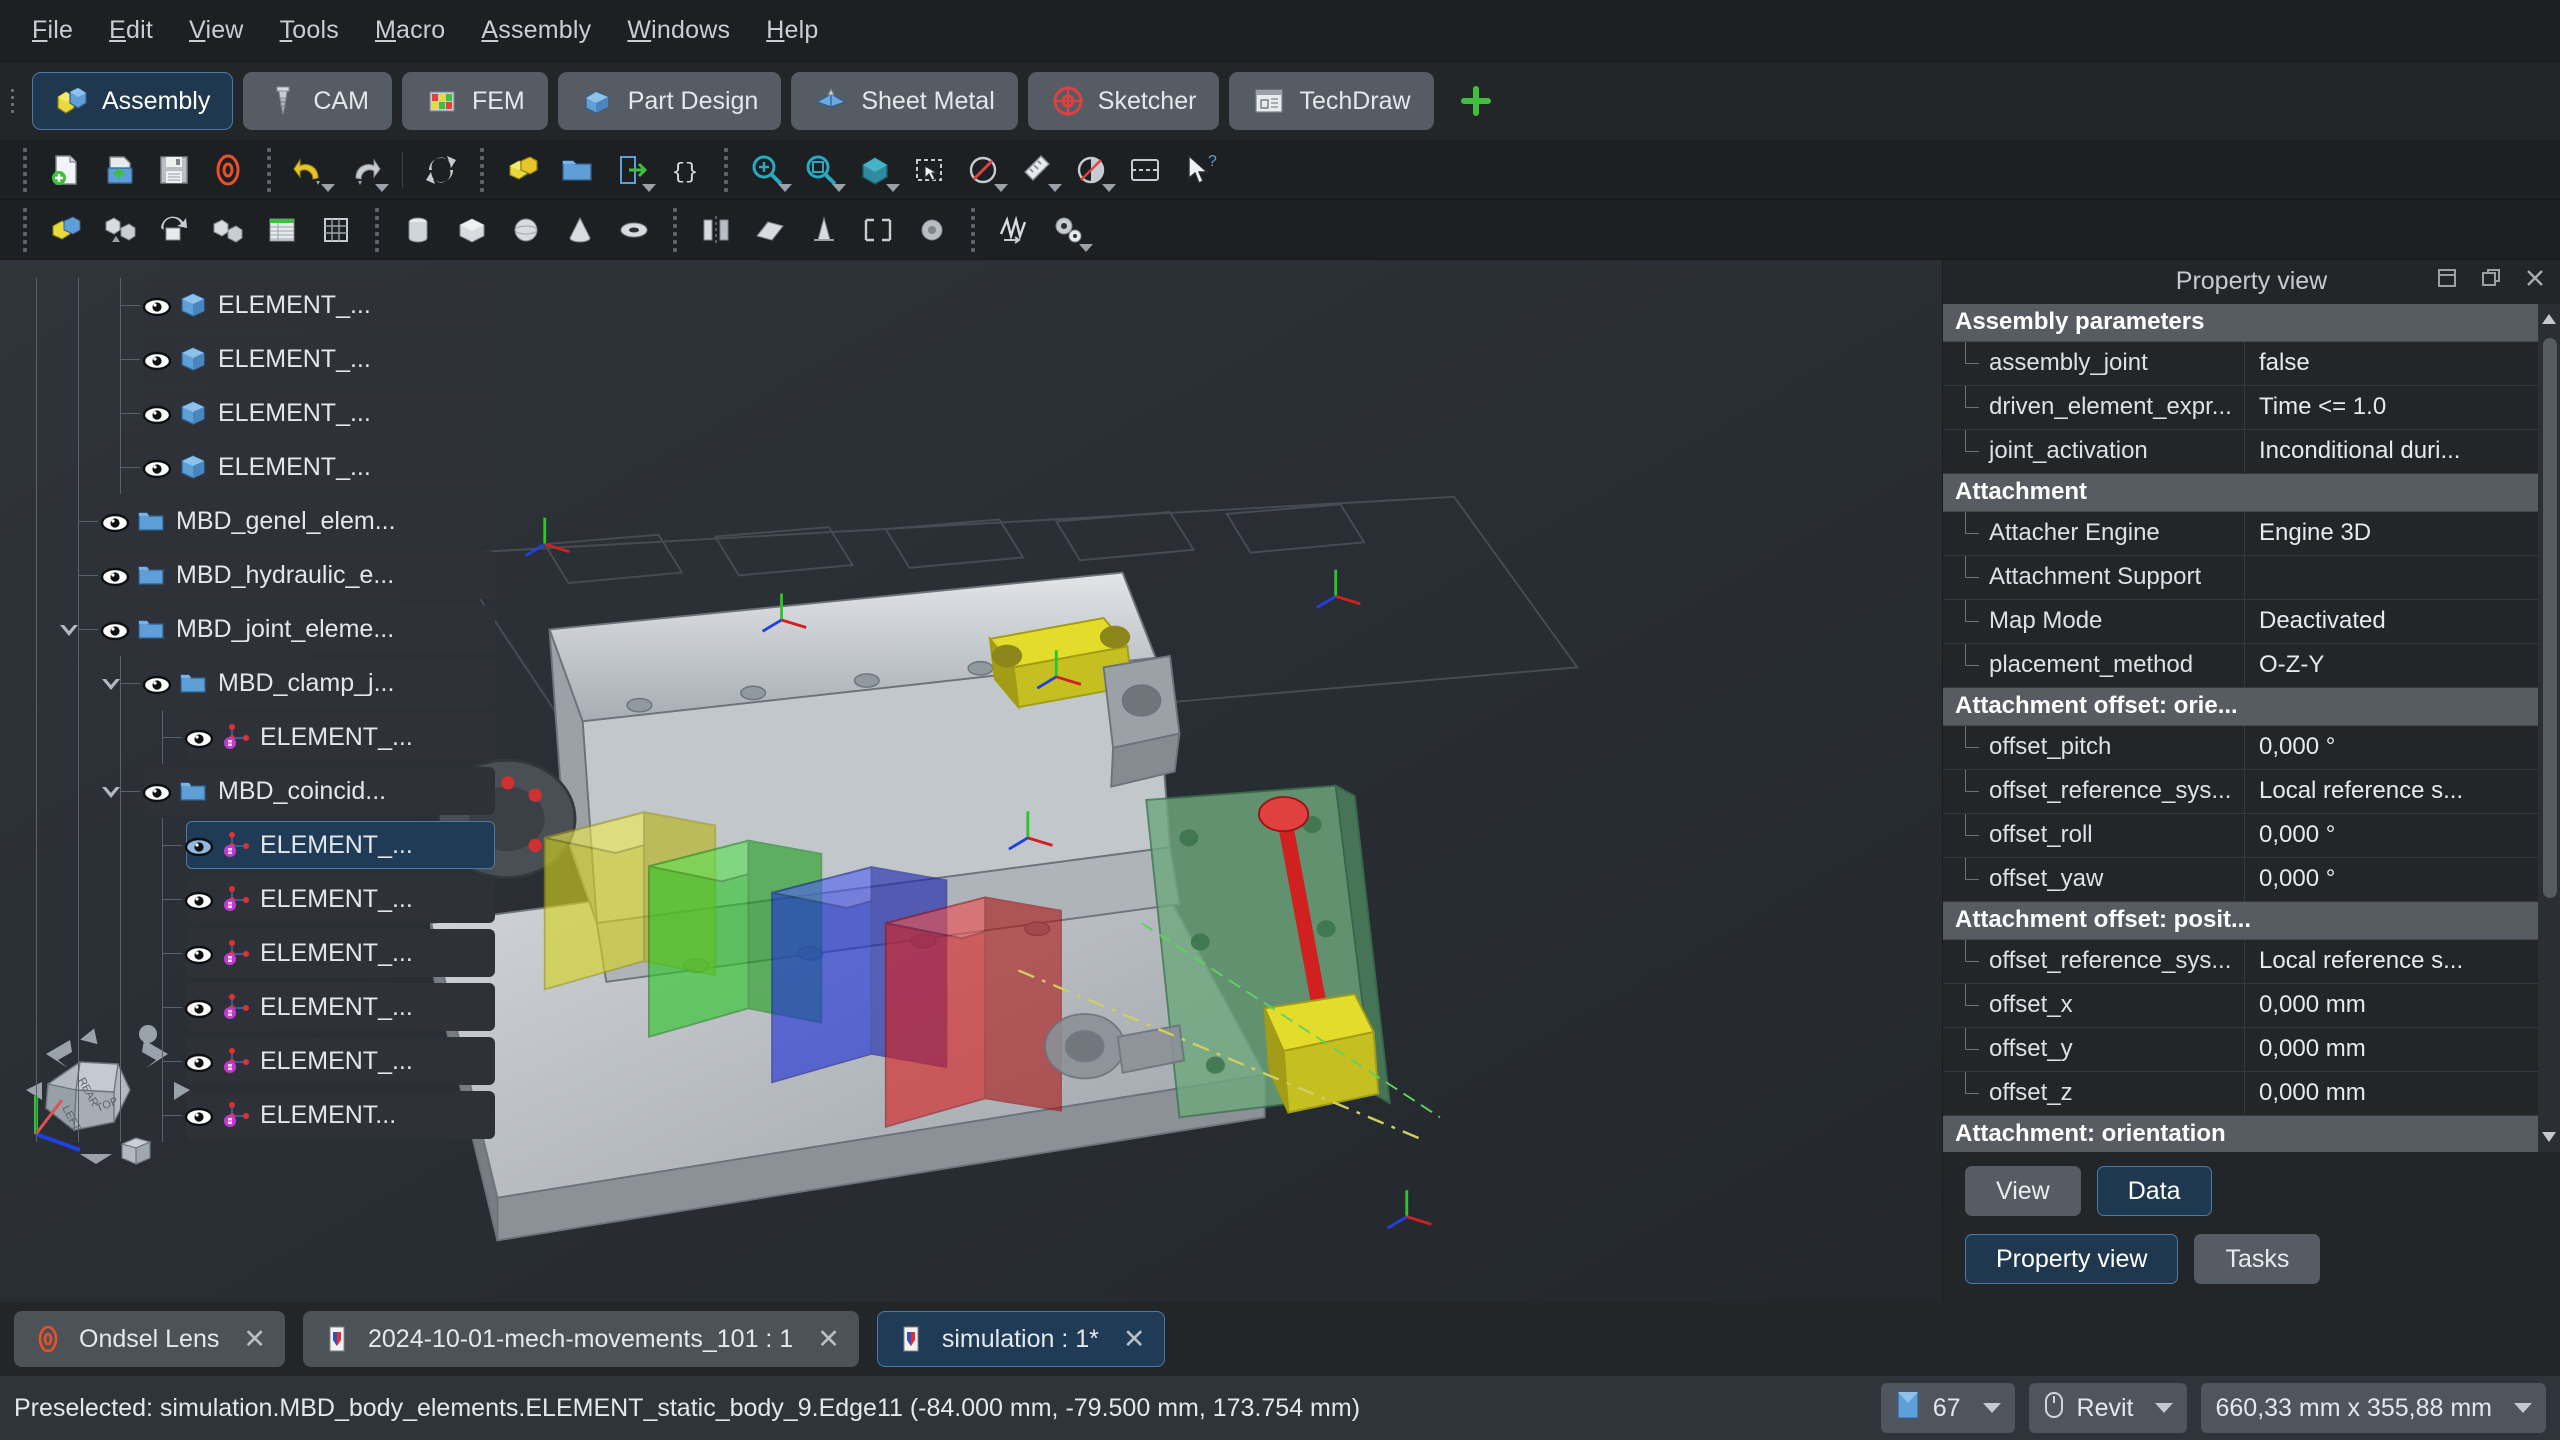 The image size is (2560, 1440). I want to click on transform-icon, so click(878, 230).